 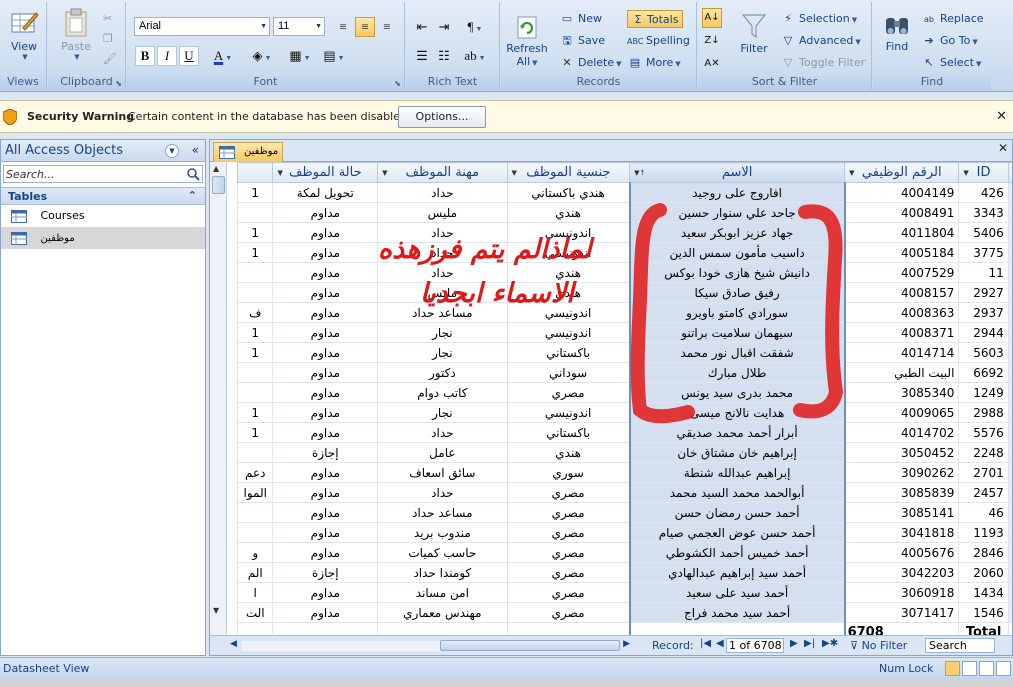 What do you see at coordinates (878, 645) in the screenshot?
I see `no-filter-indicator: ⊽ No Filter` at bounding box center [878, 645].